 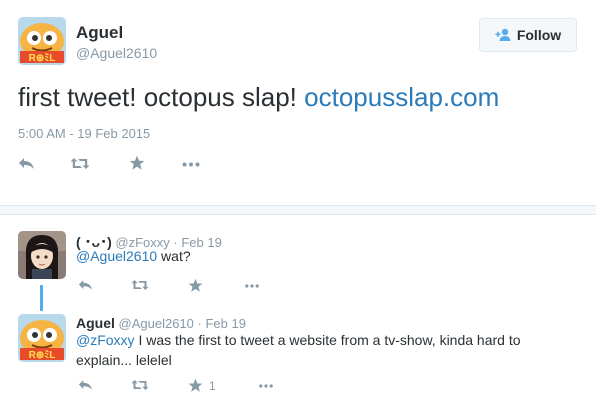 I want to click on favorite-count: 1, so click(x=212, y=385).